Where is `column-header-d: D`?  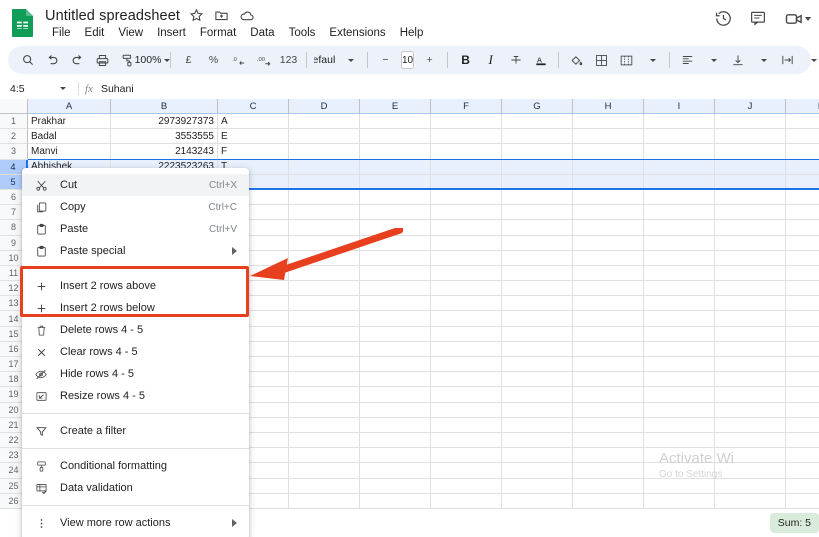
column-header-d: D is located at coordinates (324, 106).